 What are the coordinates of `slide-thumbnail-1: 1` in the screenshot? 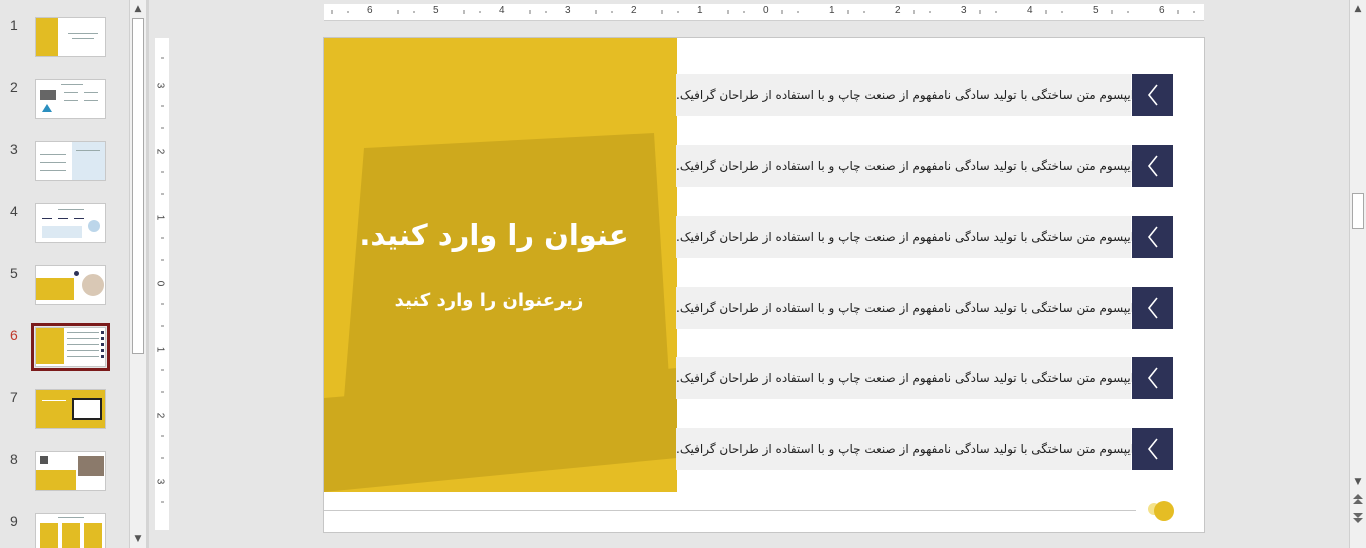 It's located at (64, 45).